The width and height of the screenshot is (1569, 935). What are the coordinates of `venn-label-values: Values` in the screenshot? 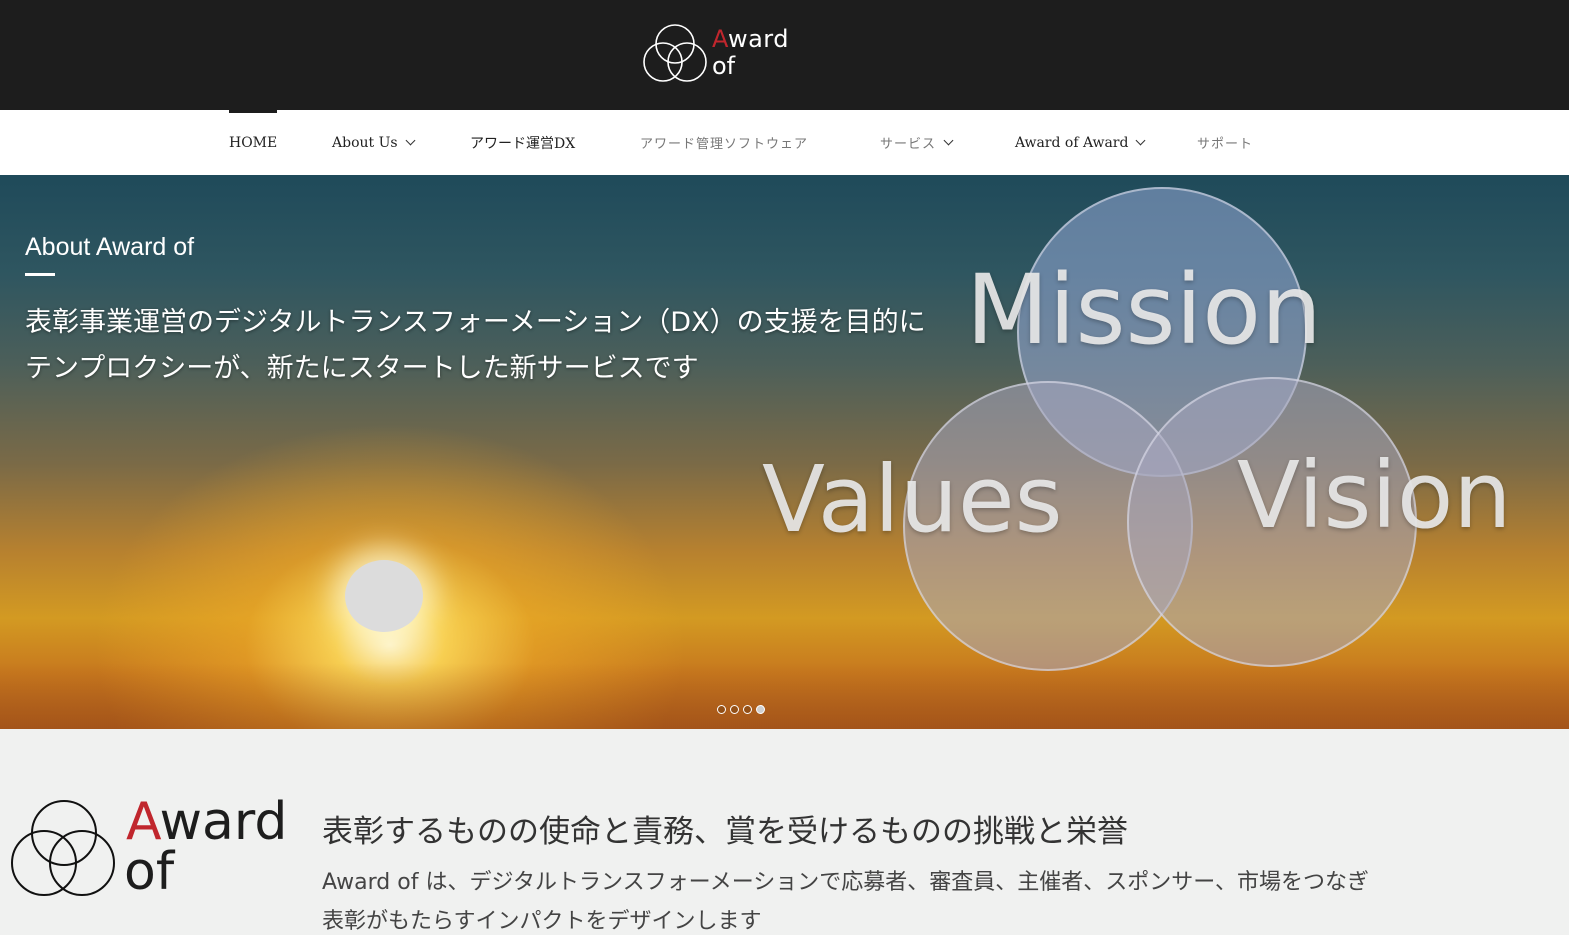 It's located at (912, 499).